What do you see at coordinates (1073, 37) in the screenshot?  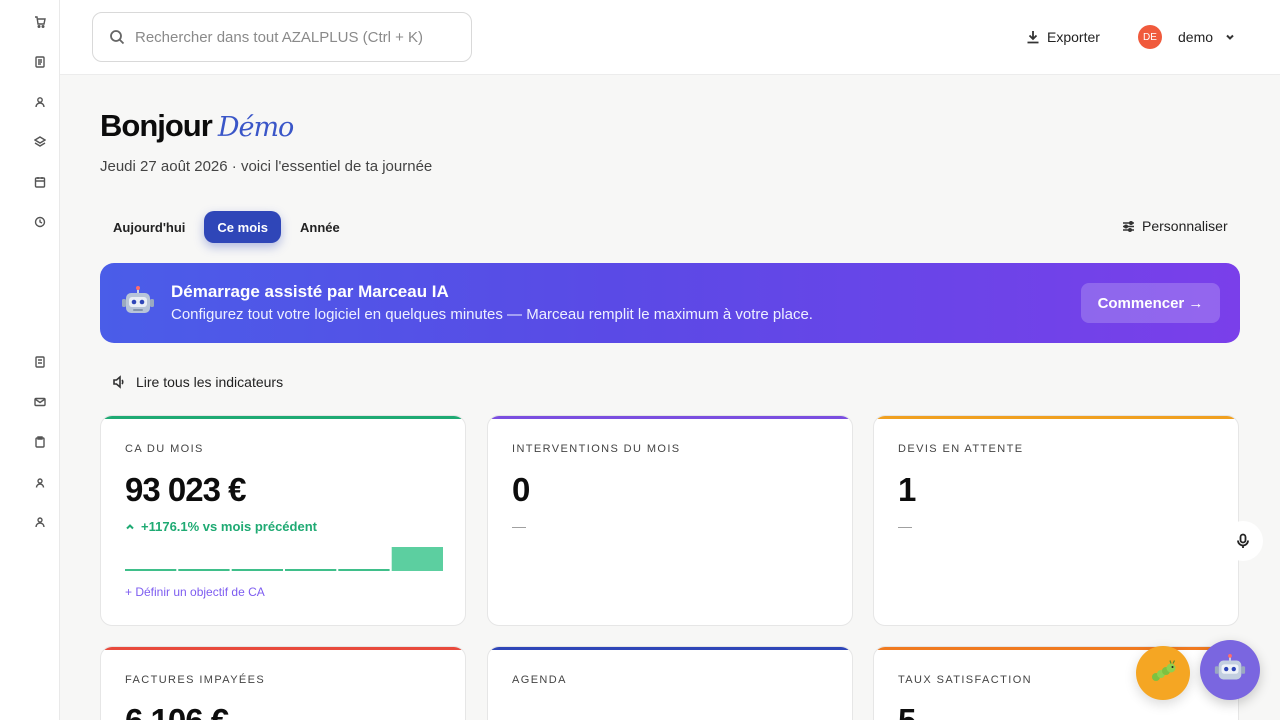 I see `export-label: Exporter` at bounding box center [1073, 37].